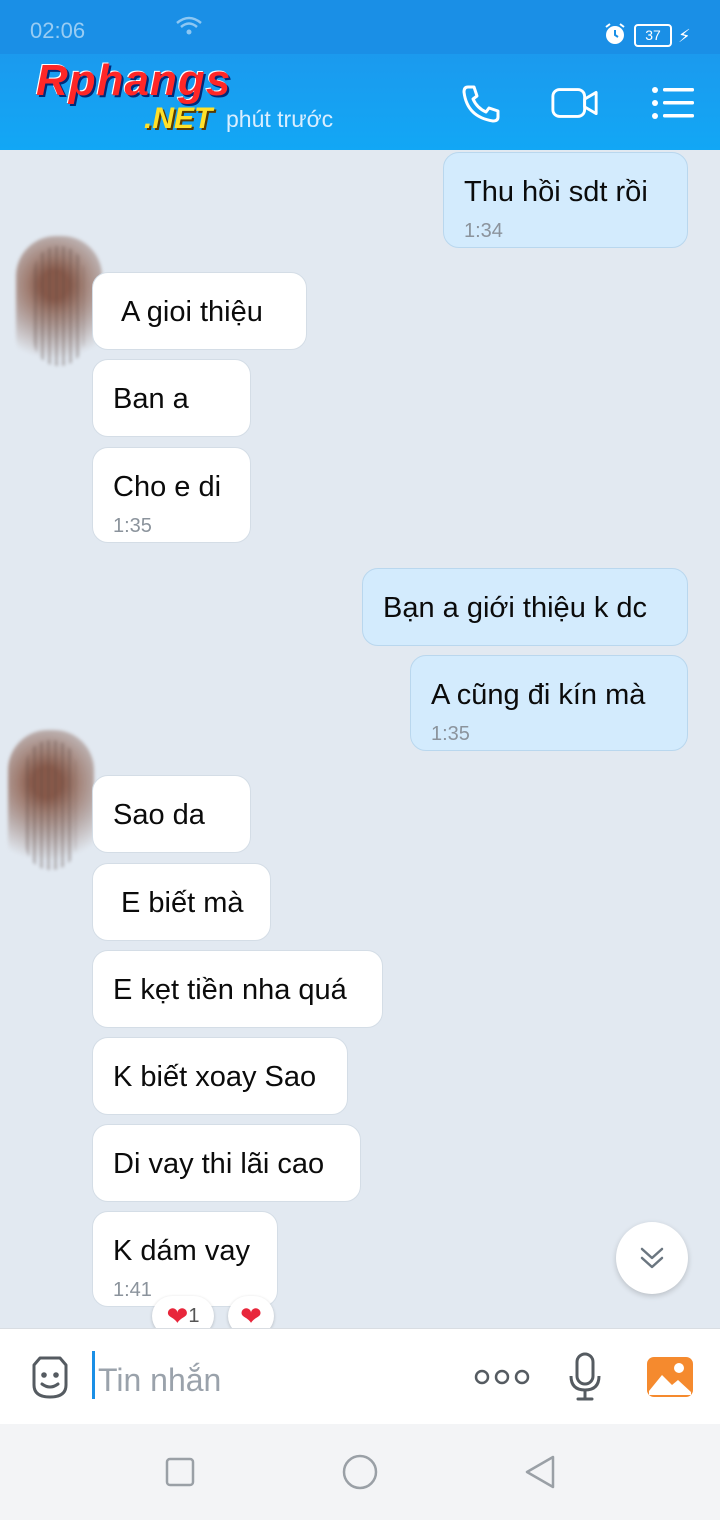 The image size is (720, 1520). Describe the element at coordinates (360, 27) in the screenshot. I see `status-bar: 02:06 37 ⚡` at that location.